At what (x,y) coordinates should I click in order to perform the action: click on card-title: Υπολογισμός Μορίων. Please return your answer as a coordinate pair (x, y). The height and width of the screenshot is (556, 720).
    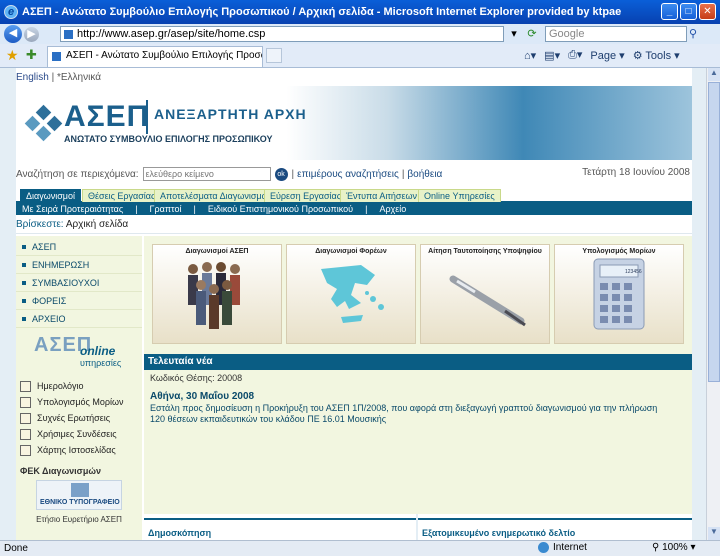
    Looking at the image, I should click on (619, 251).